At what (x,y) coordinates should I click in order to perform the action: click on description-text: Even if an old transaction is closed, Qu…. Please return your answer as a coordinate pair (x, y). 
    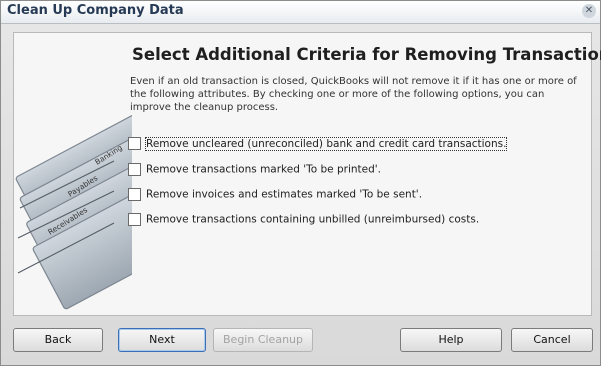
    Looking at the image, I should click on (353, 94).